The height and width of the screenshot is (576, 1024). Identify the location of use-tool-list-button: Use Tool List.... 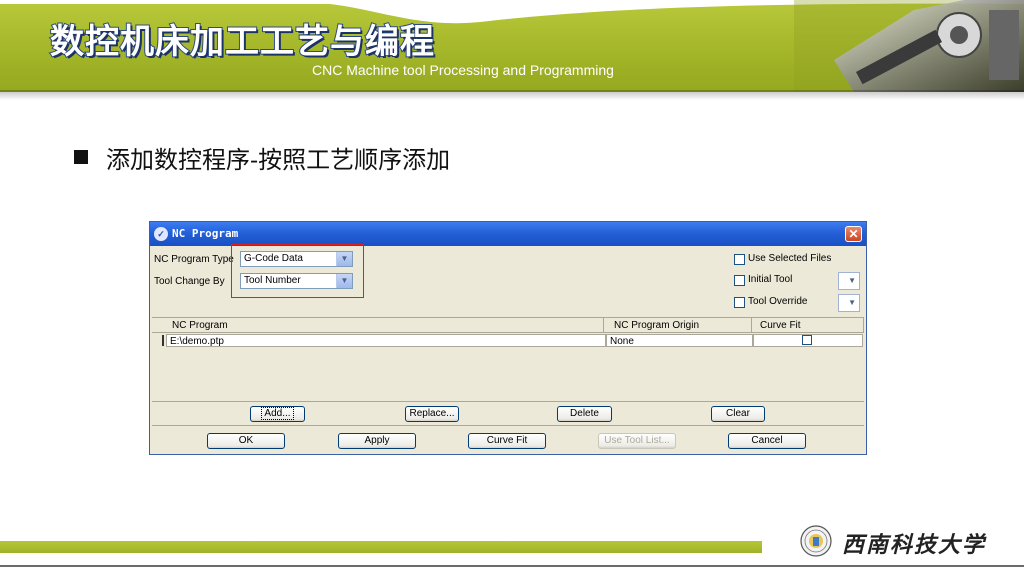
(637, 441).